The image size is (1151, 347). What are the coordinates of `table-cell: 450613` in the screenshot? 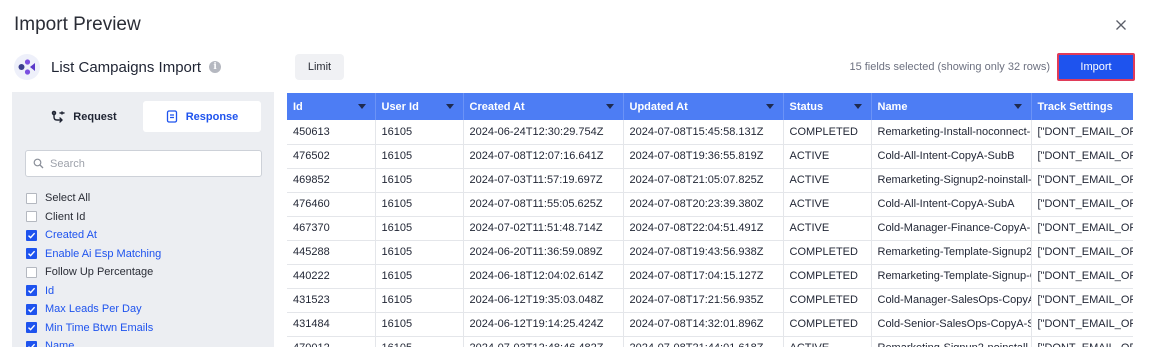 It's located at (331, 132).